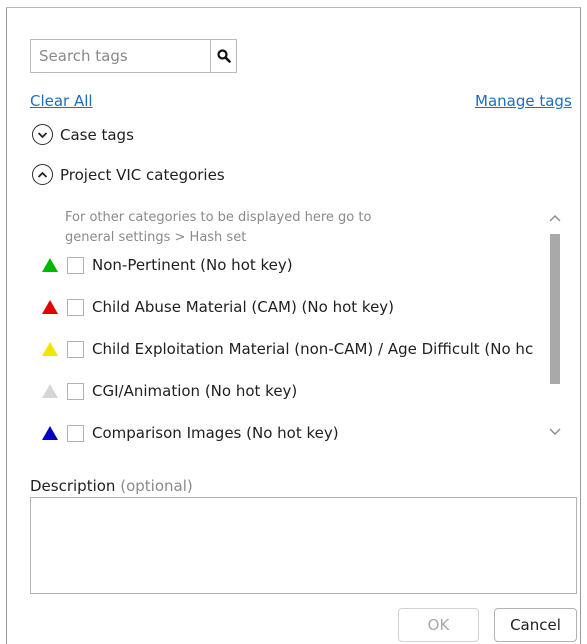 The height and width of the screenshot is (644, 587). I want to click on collapse-chevron-icon, so click(42, 174).